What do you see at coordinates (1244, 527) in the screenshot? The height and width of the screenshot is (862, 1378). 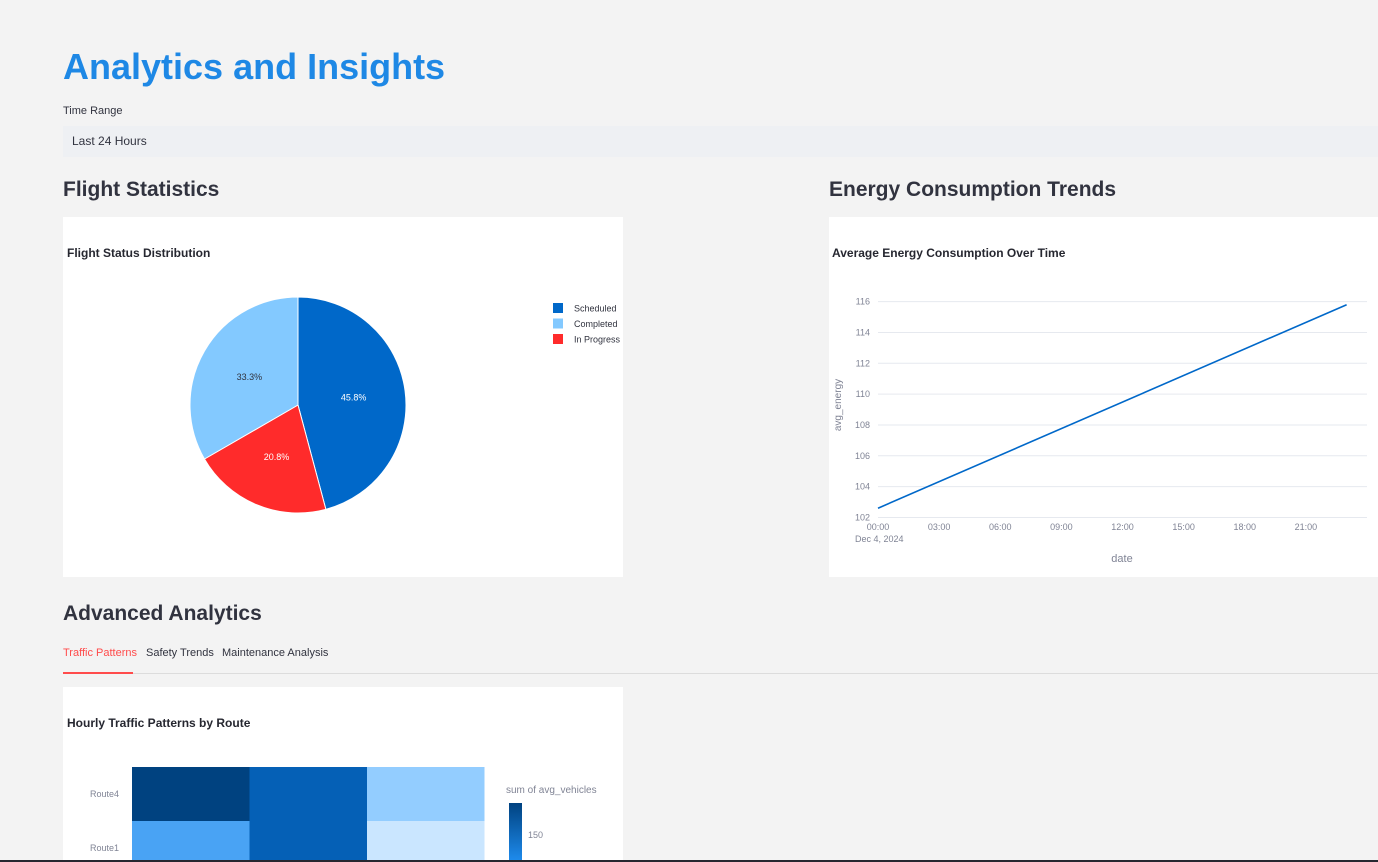 I see `x-tick-label: 18:00` at bounding box center [1244, 527].